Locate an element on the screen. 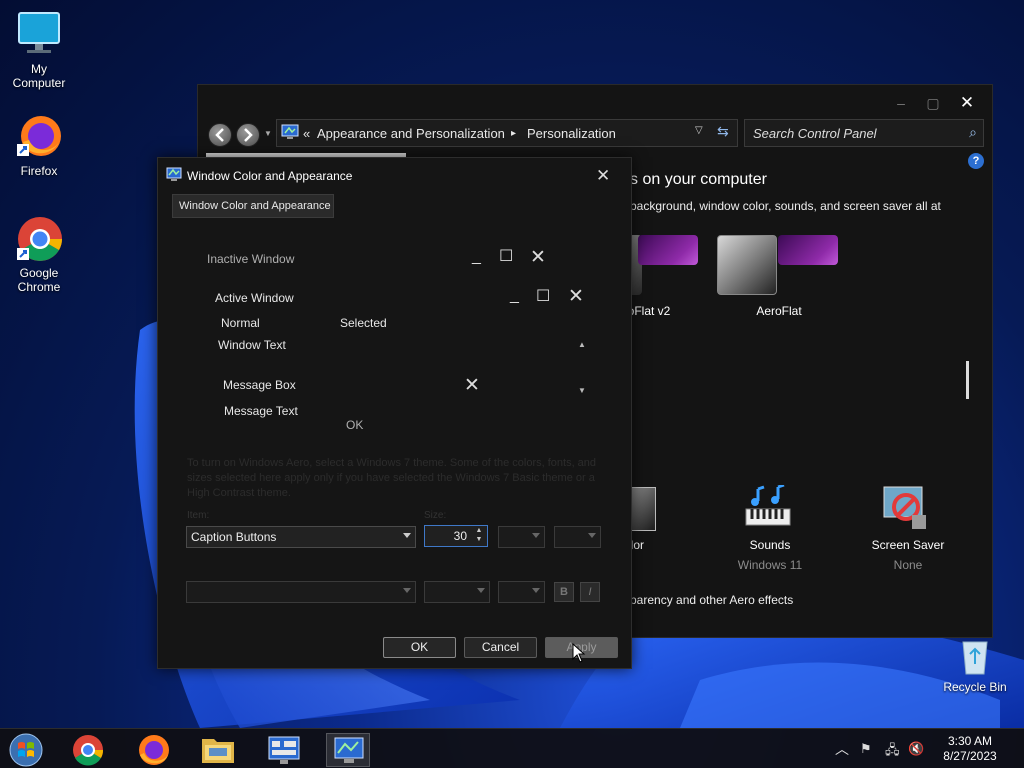  italic-button: I is located at coordinates (590, 592).